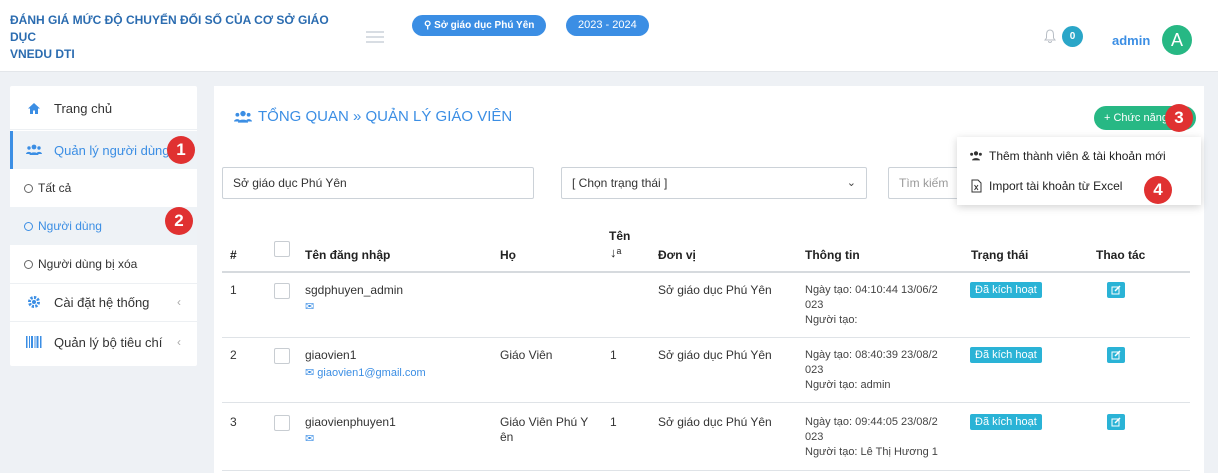  I want to click on cell-number: 3, so click(233, 422).